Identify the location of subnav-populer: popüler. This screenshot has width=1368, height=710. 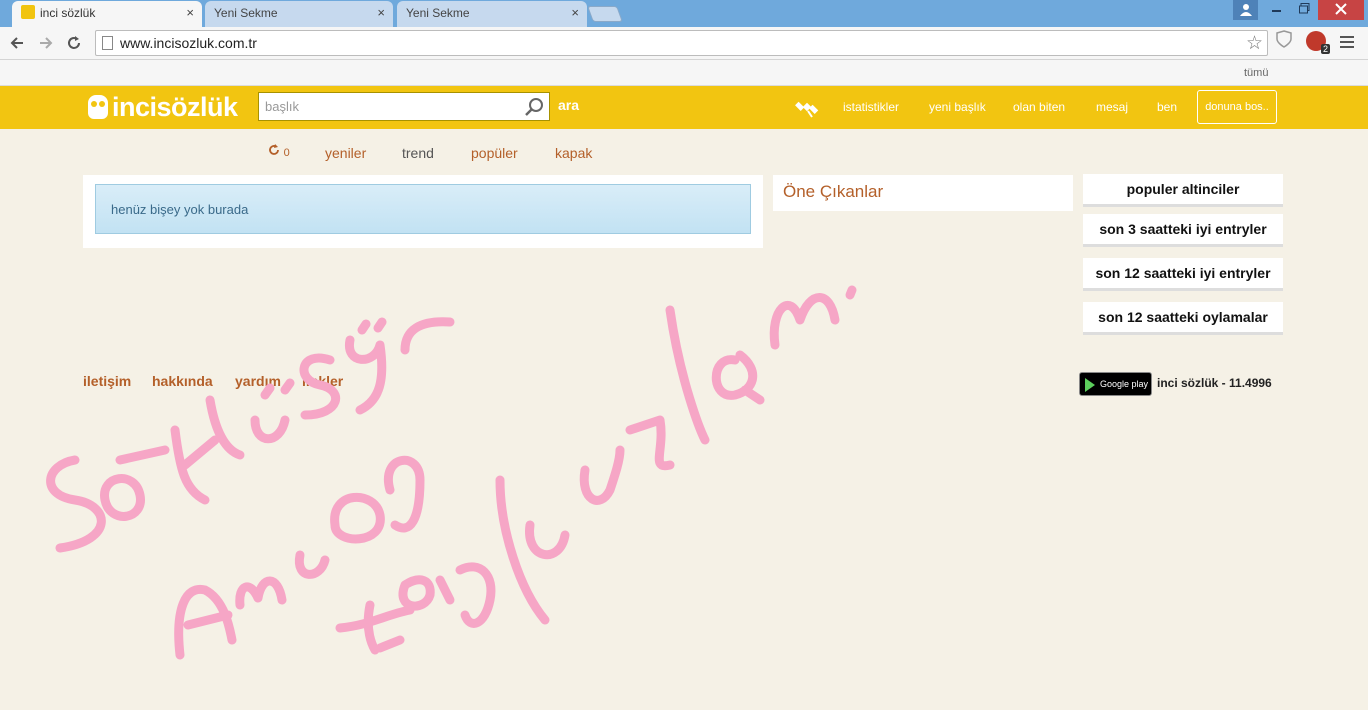
(494, 153).